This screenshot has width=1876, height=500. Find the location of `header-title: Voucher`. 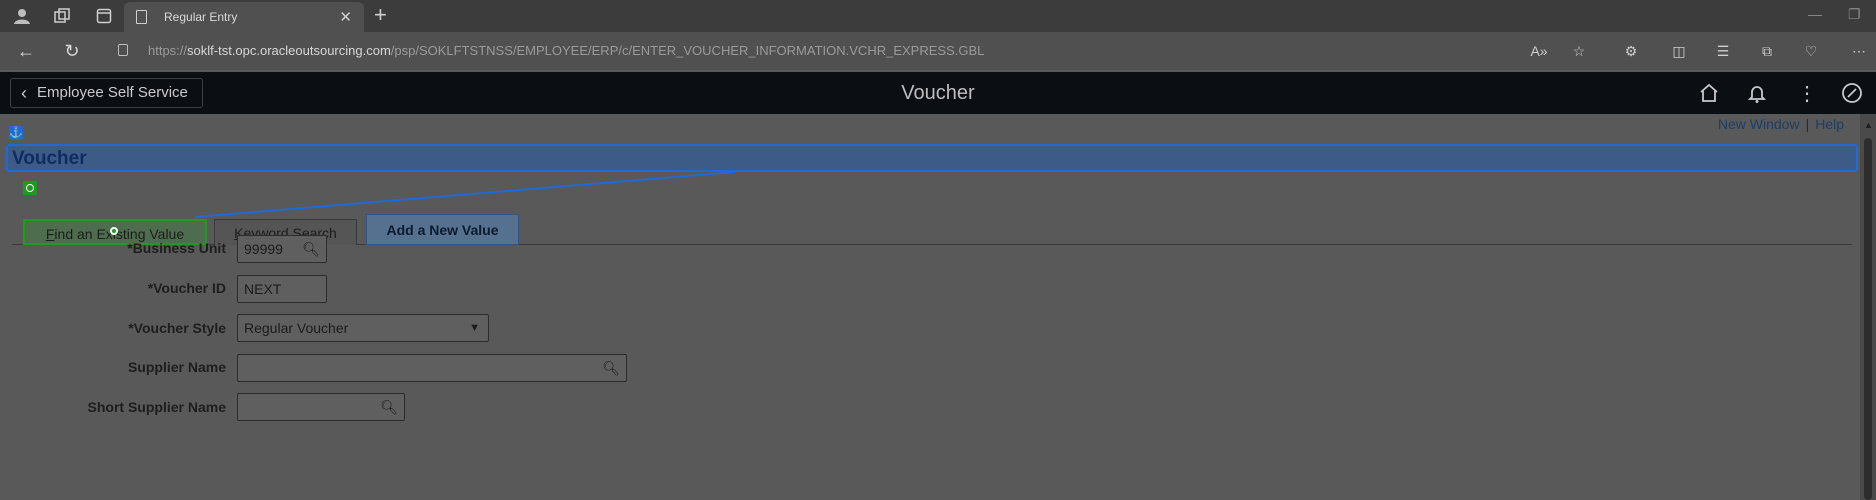

header-title: Voucher is located at coordinates (938, 93).